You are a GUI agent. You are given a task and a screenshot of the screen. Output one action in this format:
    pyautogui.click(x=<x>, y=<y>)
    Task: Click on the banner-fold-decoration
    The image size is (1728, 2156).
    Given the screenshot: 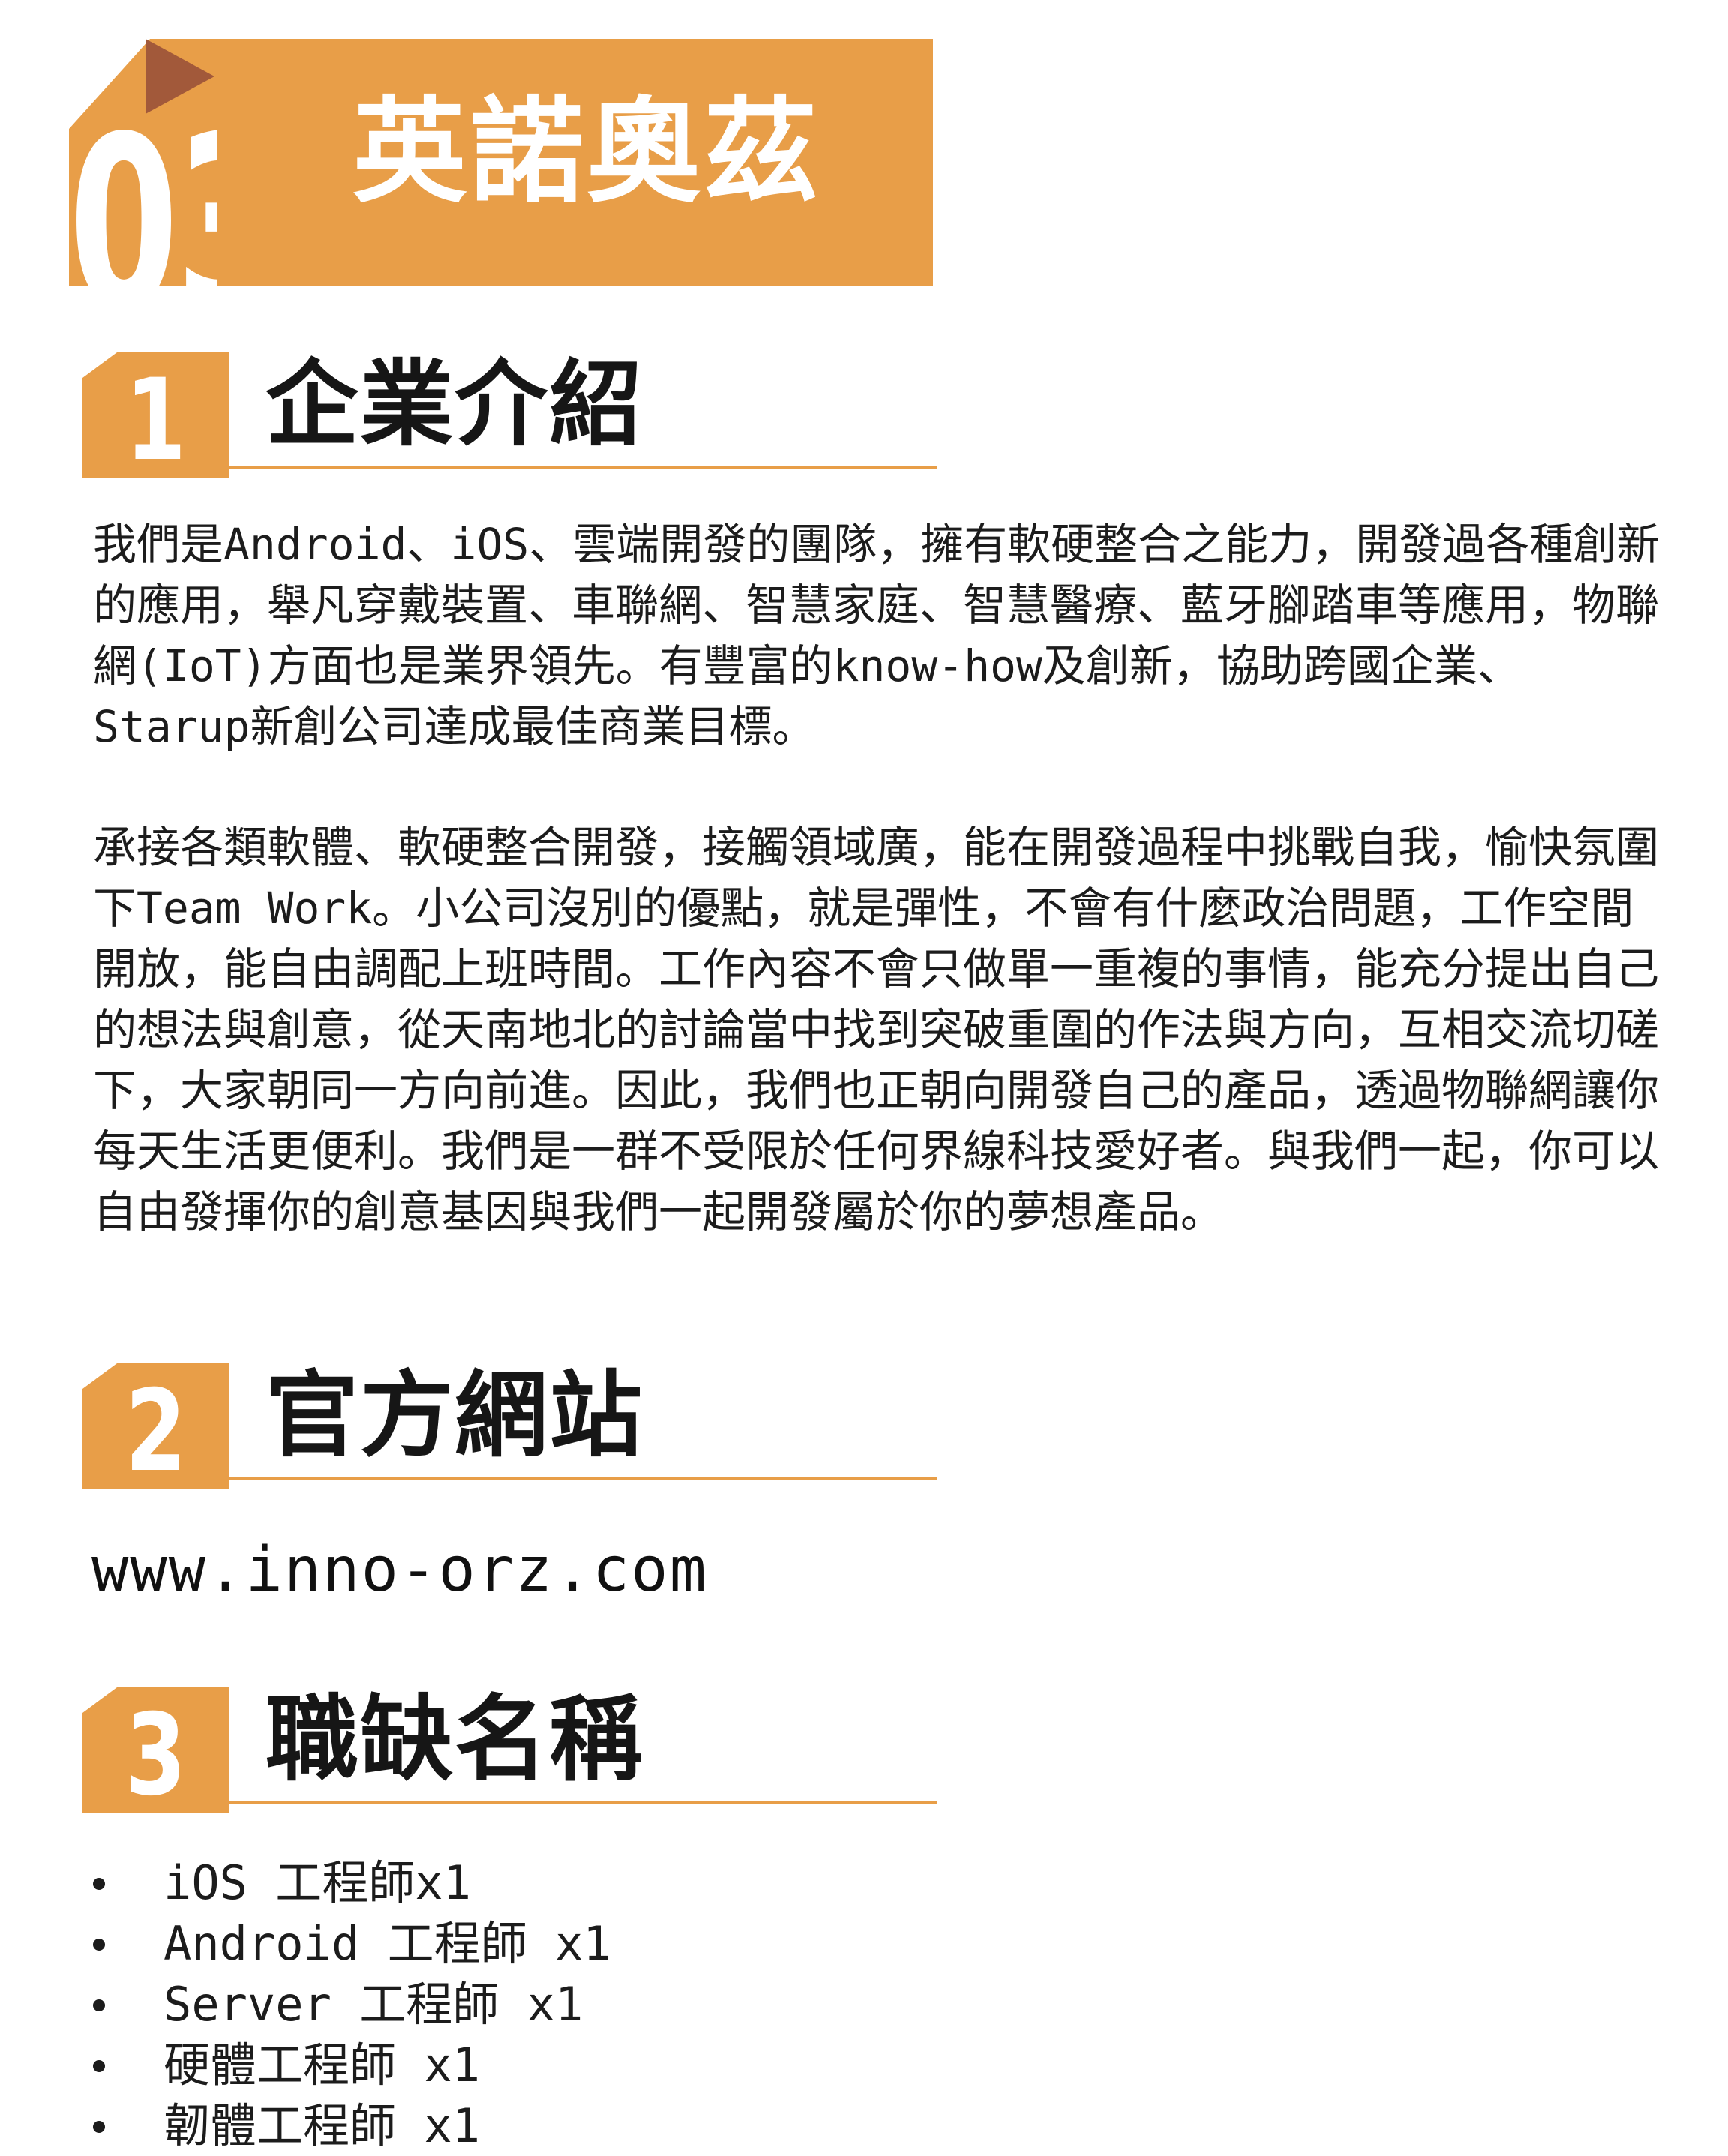 What is the action you would take?
    pyautogui.click(x=180, y=76)
    